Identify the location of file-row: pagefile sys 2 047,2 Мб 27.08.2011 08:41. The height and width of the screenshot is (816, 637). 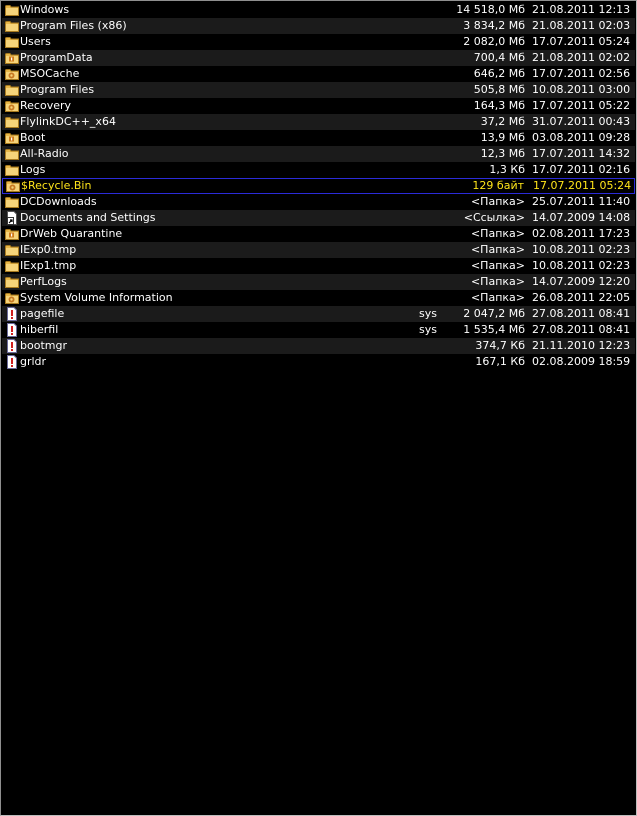
(318, 314).